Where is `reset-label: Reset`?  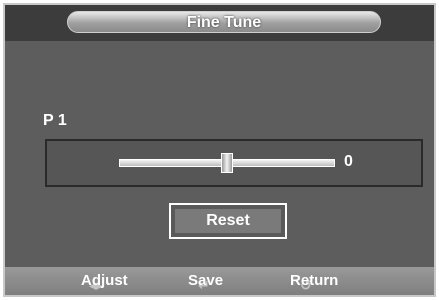 reset-label: Reset is located at coordinates (228, 220).